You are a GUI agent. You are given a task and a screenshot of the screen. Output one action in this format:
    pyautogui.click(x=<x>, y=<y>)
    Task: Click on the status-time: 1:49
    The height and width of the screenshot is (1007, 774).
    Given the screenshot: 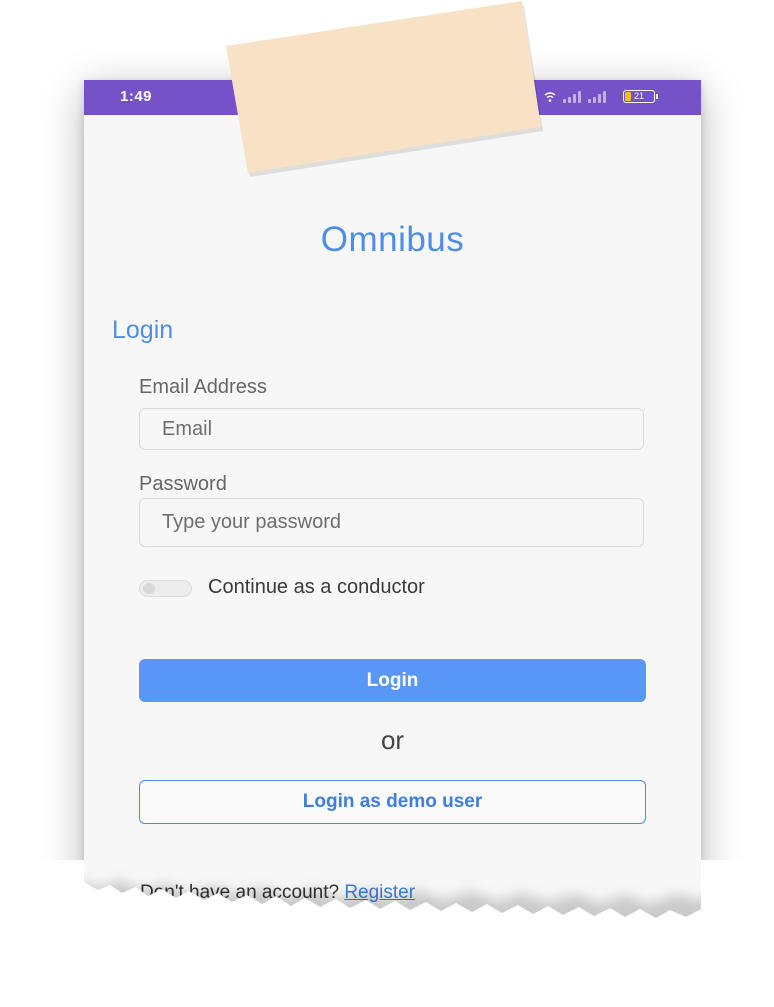 What is the action you would take?
    pyautogui.click(x=136, y=96)
    